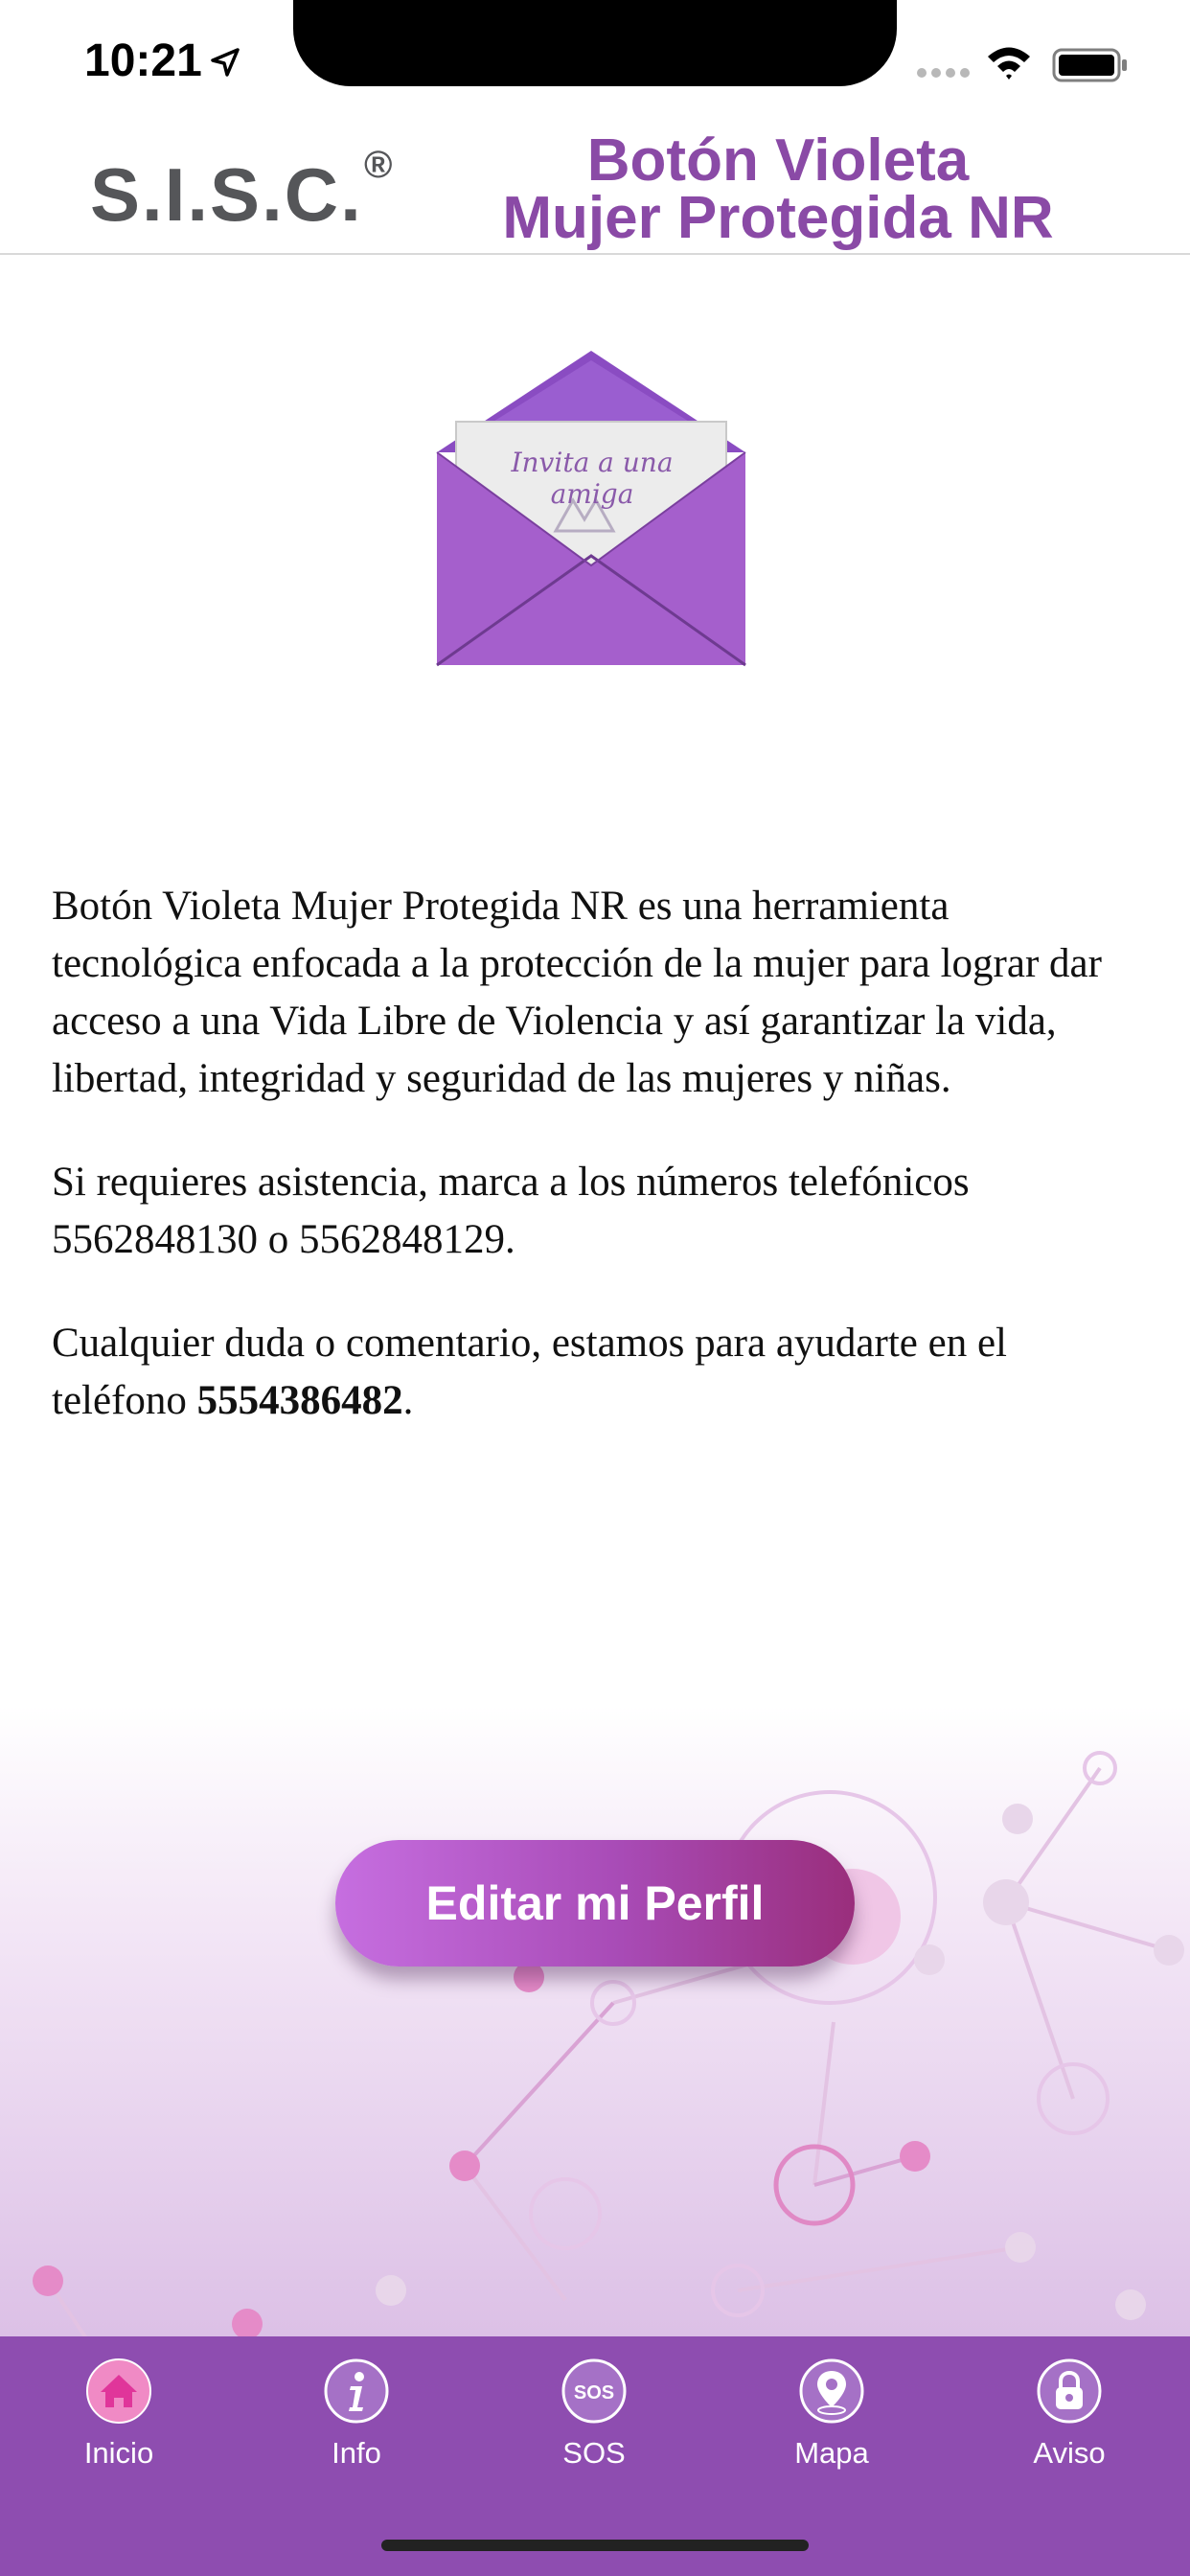  What do you see at coordinates (357, 2453) in the screenshot?
I see `tab-label-info: Info` at bounding box center [357, 2453].